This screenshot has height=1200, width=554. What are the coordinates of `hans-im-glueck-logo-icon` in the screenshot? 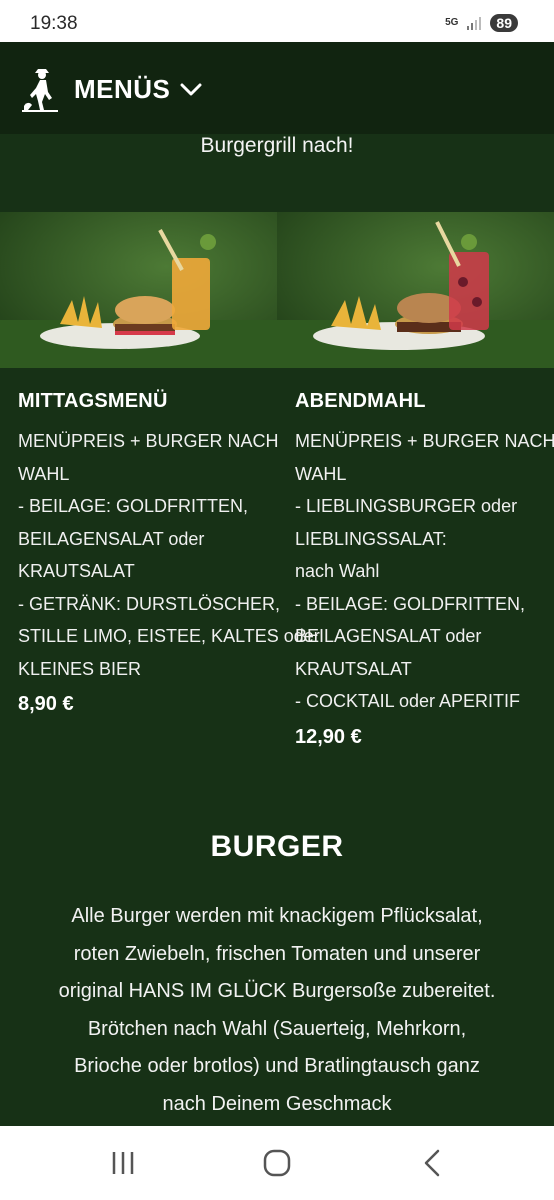 It's located at (40, 90).